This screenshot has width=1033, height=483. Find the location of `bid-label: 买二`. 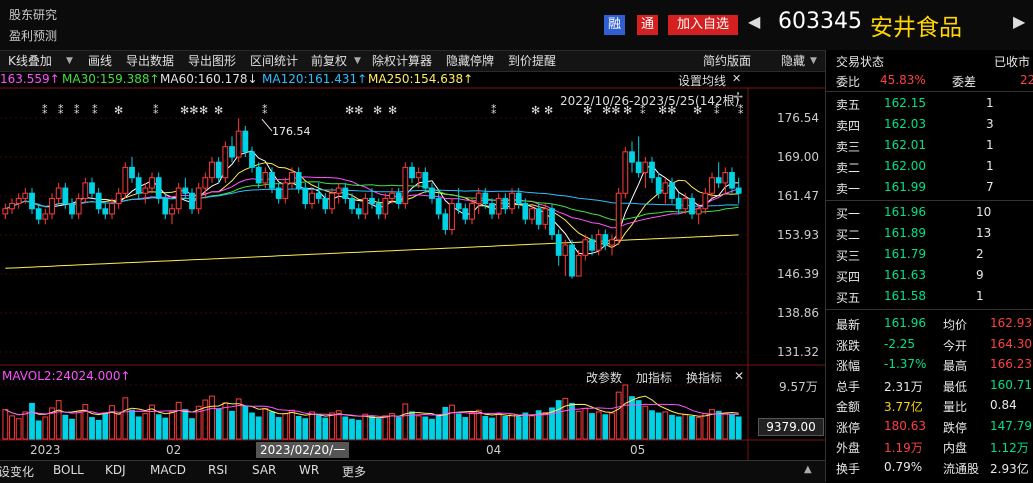

bid-label: 买二 is located at coordinates (848, 235).